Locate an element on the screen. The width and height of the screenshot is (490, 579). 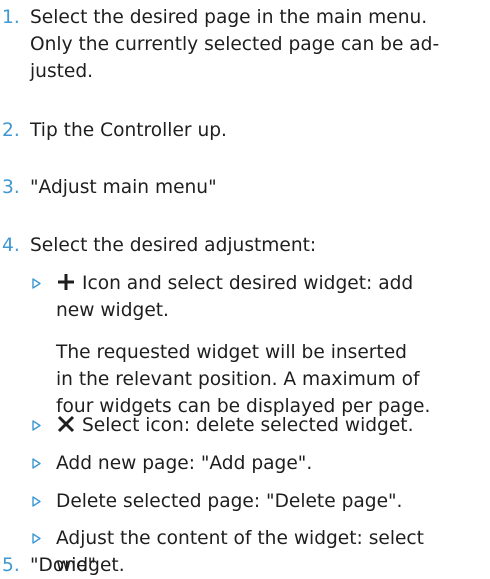
option-line: Adjust the content of the widget: select is located at coordinates (240, 538).